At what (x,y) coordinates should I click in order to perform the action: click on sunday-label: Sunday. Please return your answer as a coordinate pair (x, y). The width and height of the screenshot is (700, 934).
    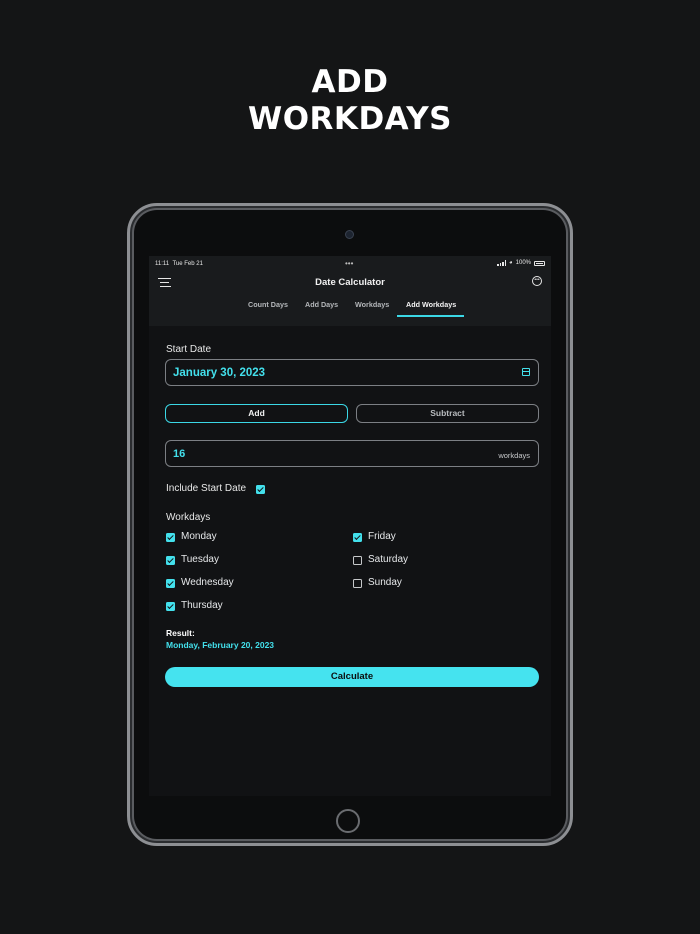
    Looking at the image, I should click on (385, 582).